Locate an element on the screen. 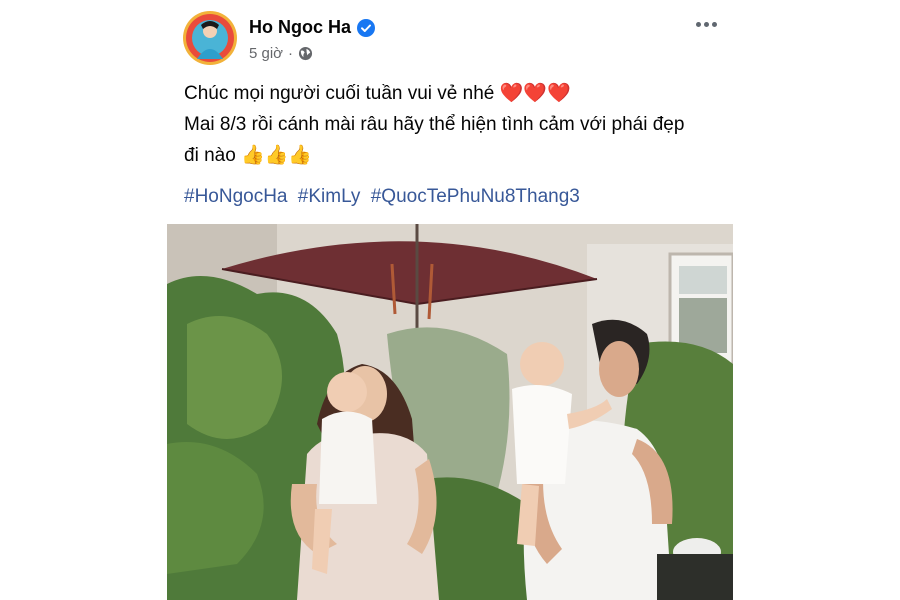  author-name-row: Ho Ngoc Ha is located at coordinates (312, 27).